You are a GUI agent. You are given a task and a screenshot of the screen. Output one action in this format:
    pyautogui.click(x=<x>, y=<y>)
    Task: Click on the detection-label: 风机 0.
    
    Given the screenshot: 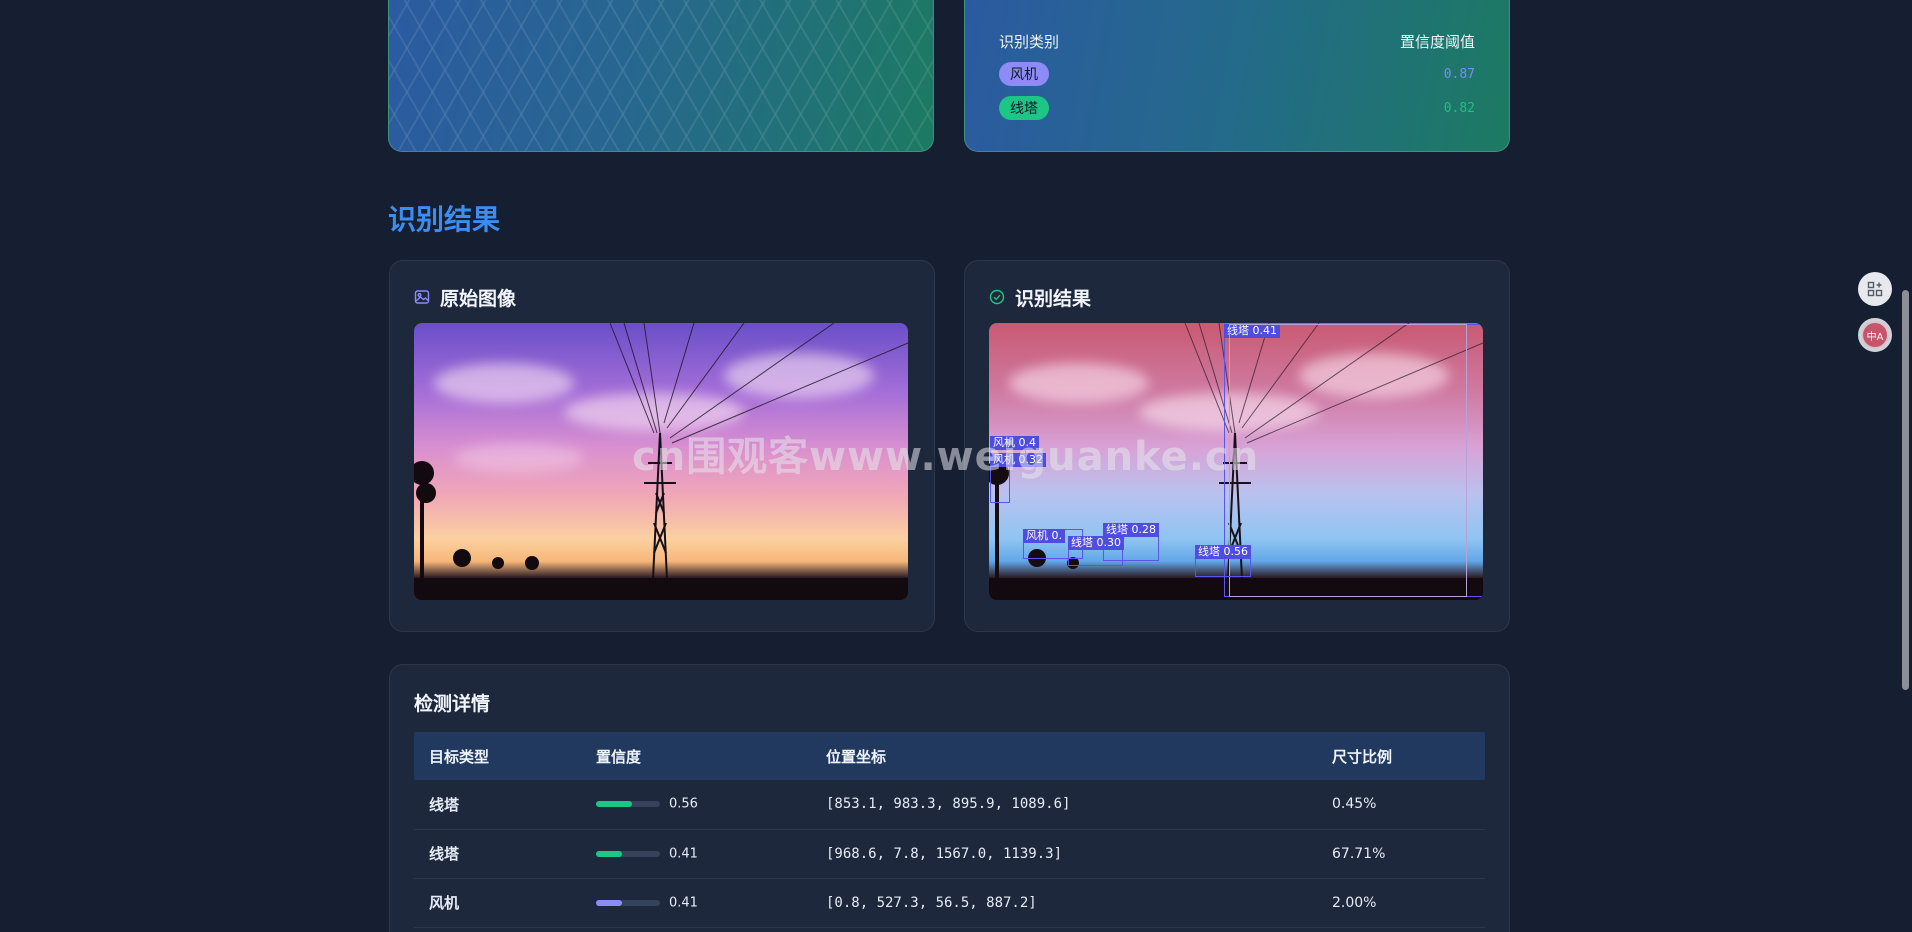 What is the action you would take?
    pyautogui.click(x=1044, y=536)
    